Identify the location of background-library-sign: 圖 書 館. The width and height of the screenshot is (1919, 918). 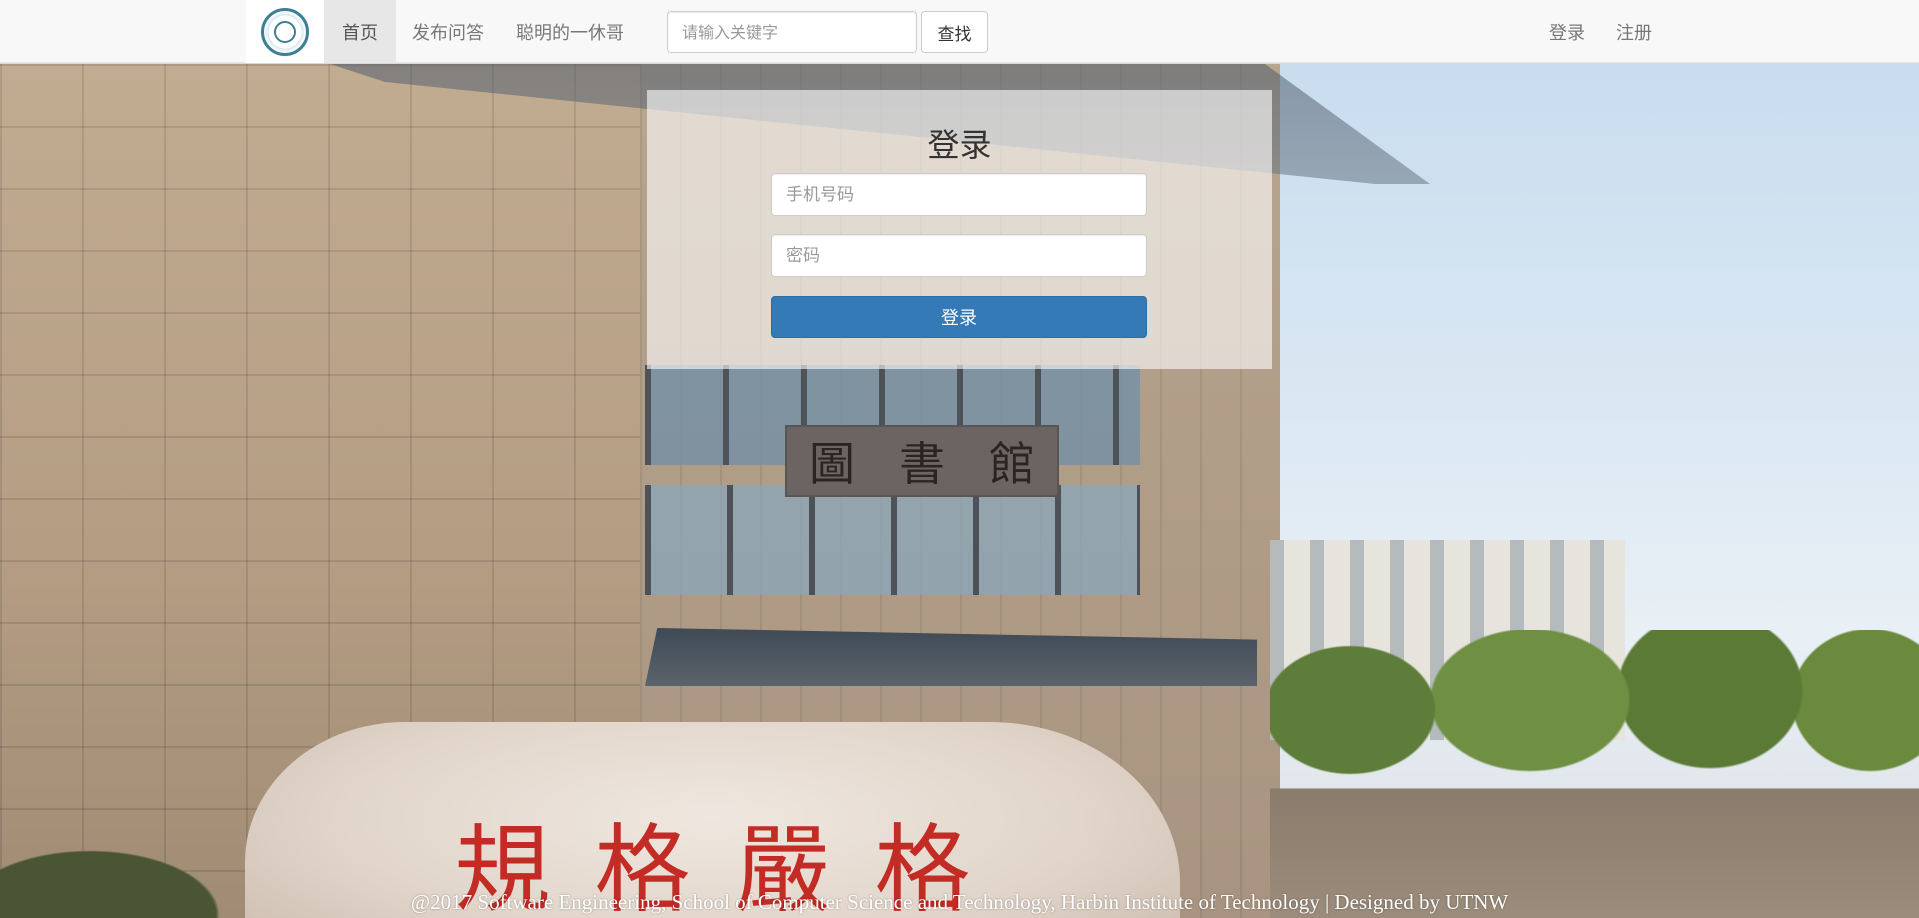
(922, 461).